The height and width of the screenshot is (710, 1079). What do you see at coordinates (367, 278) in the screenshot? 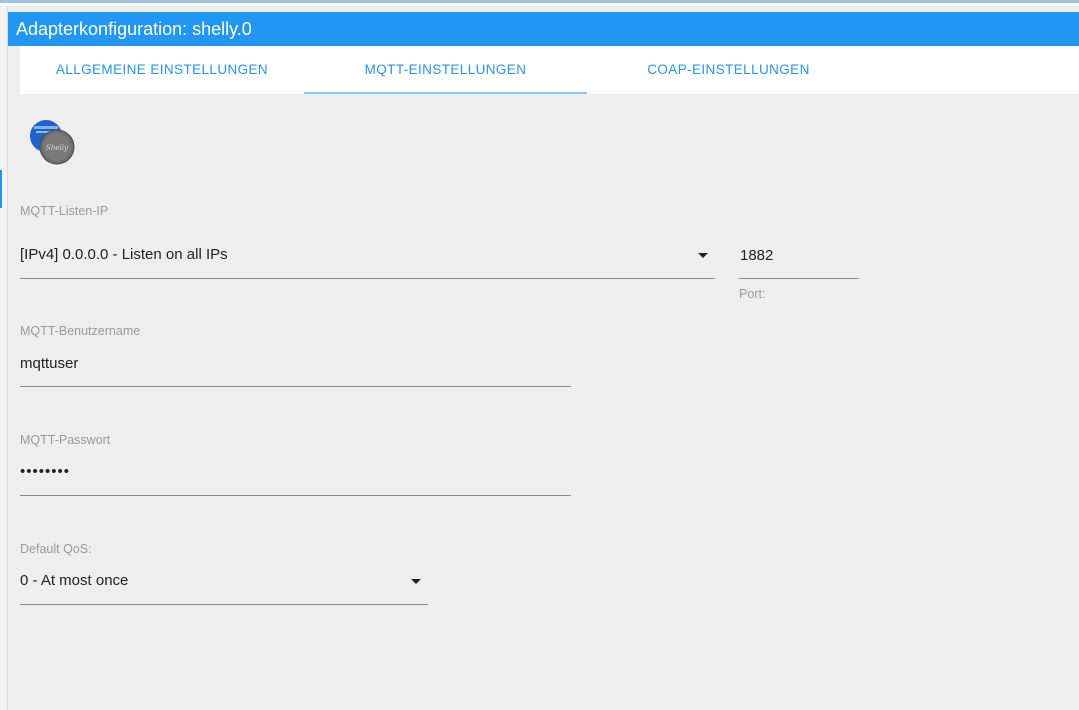
I see `listen-ip-underline` at bounding box center [367, 278].